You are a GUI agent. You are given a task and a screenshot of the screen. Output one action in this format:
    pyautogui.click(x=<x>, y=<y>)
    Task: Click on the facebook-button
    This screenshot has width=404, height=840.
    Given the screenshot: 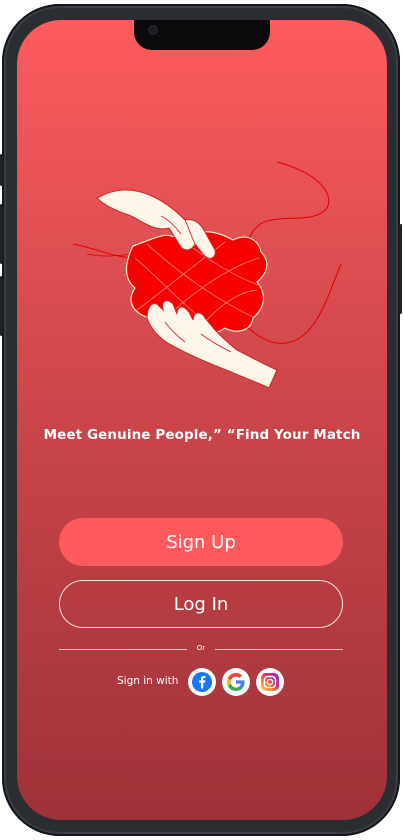 What is the action you would take?
    pyautogui.click(x=202, y=682)
    